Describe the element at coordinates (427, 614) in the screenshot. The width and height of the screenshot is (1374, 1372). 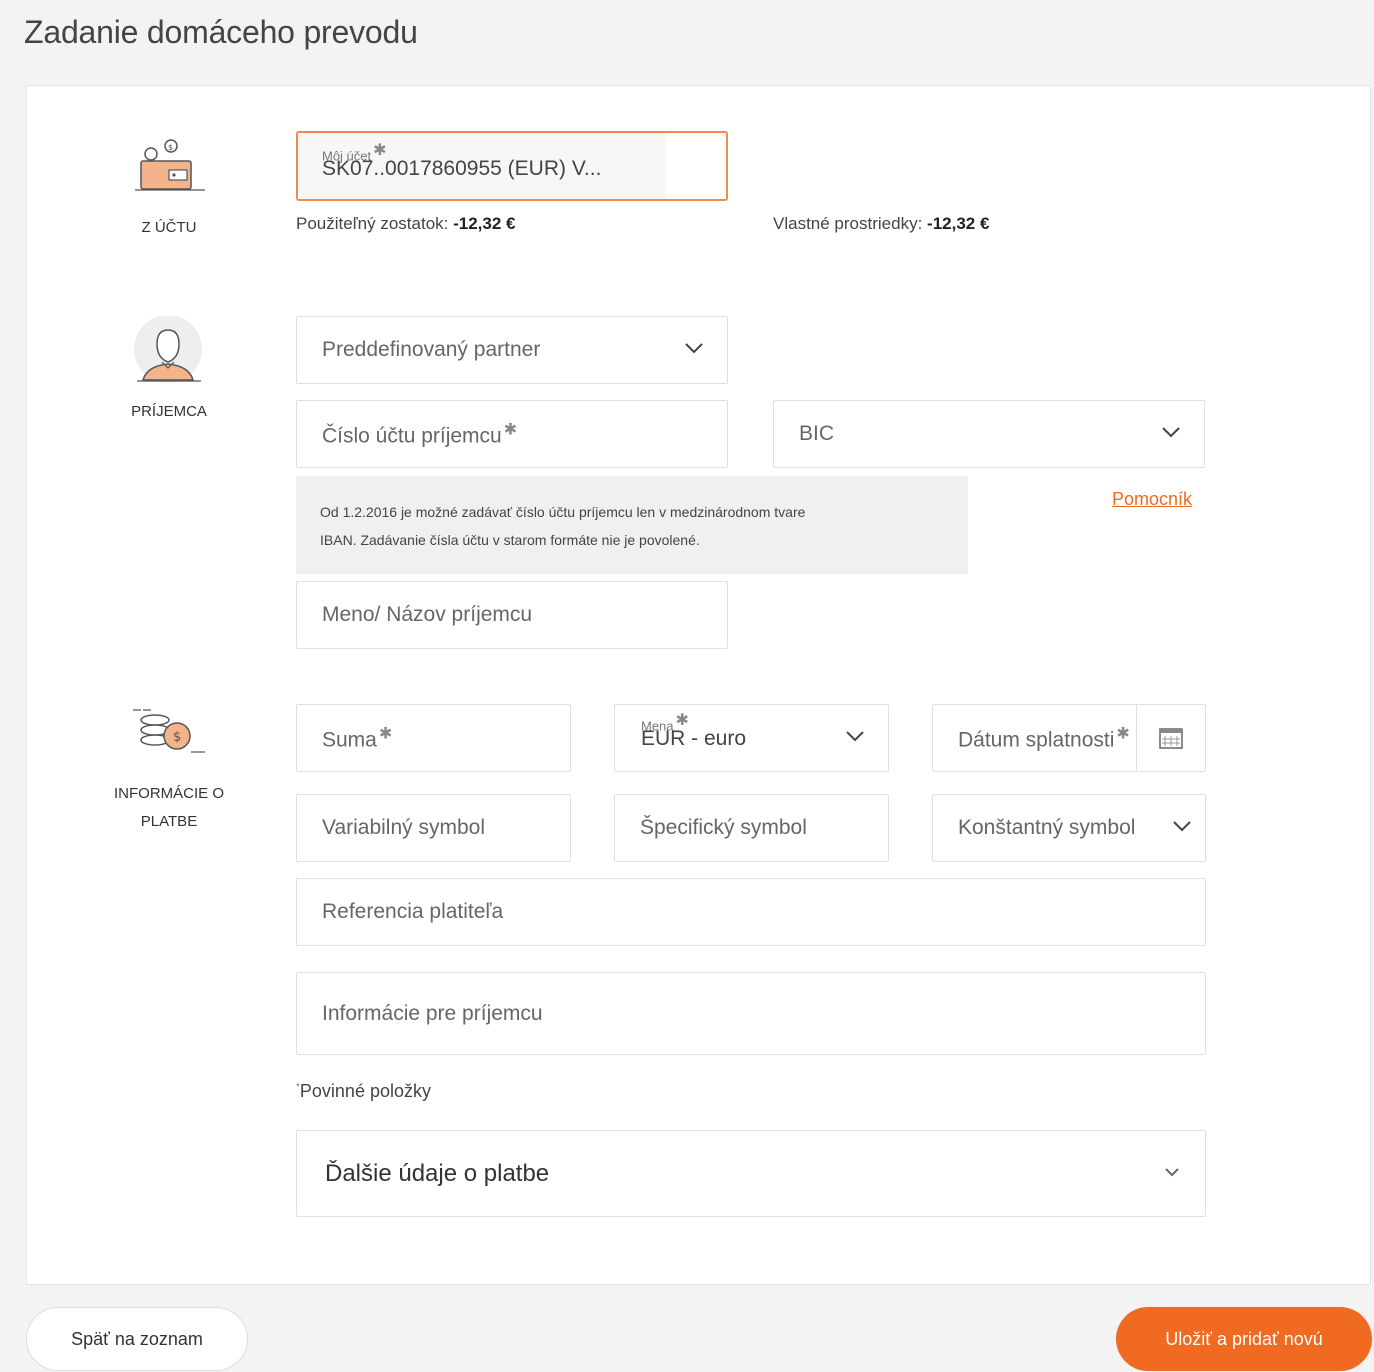
I see `recipient-name-placeholder: Meno/ Názov príjemcu` at that location.